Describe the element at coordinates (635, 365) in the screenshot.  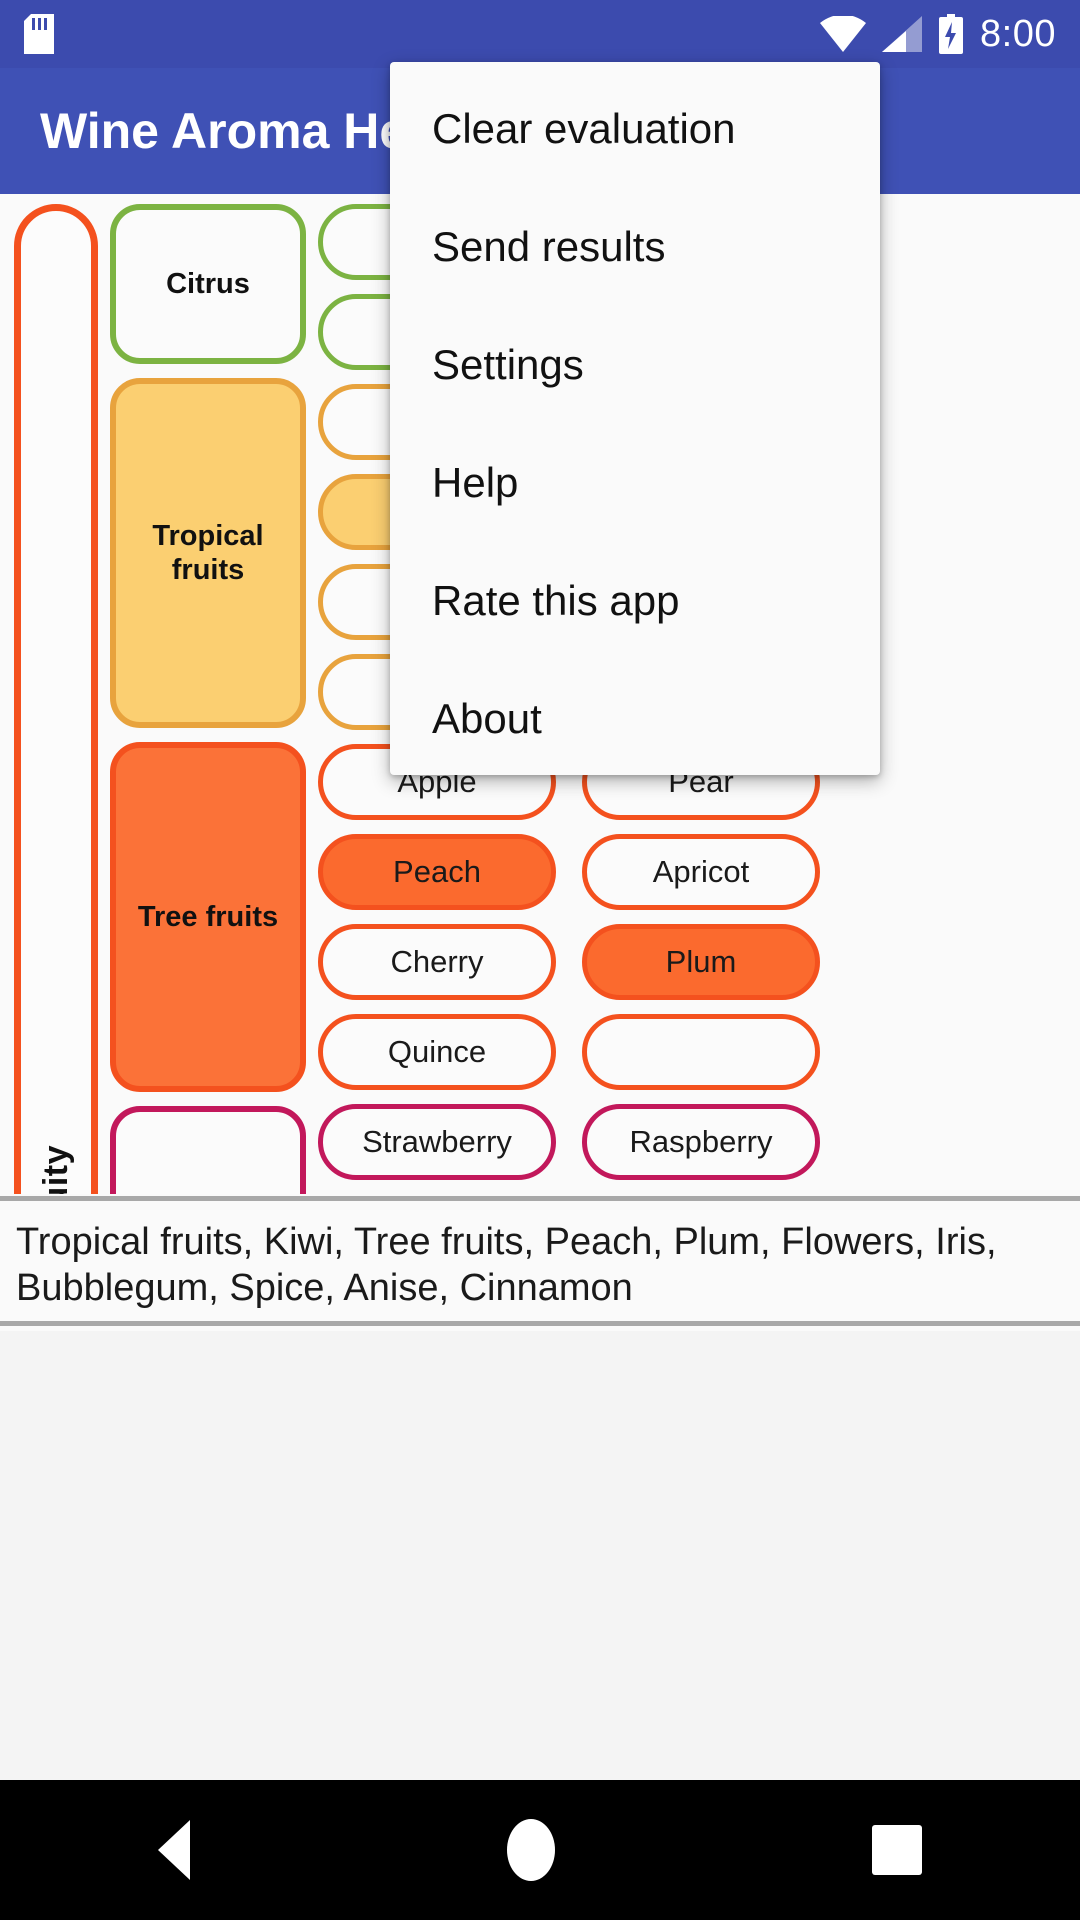
I see `menu-item-settings: Settings` at that location.